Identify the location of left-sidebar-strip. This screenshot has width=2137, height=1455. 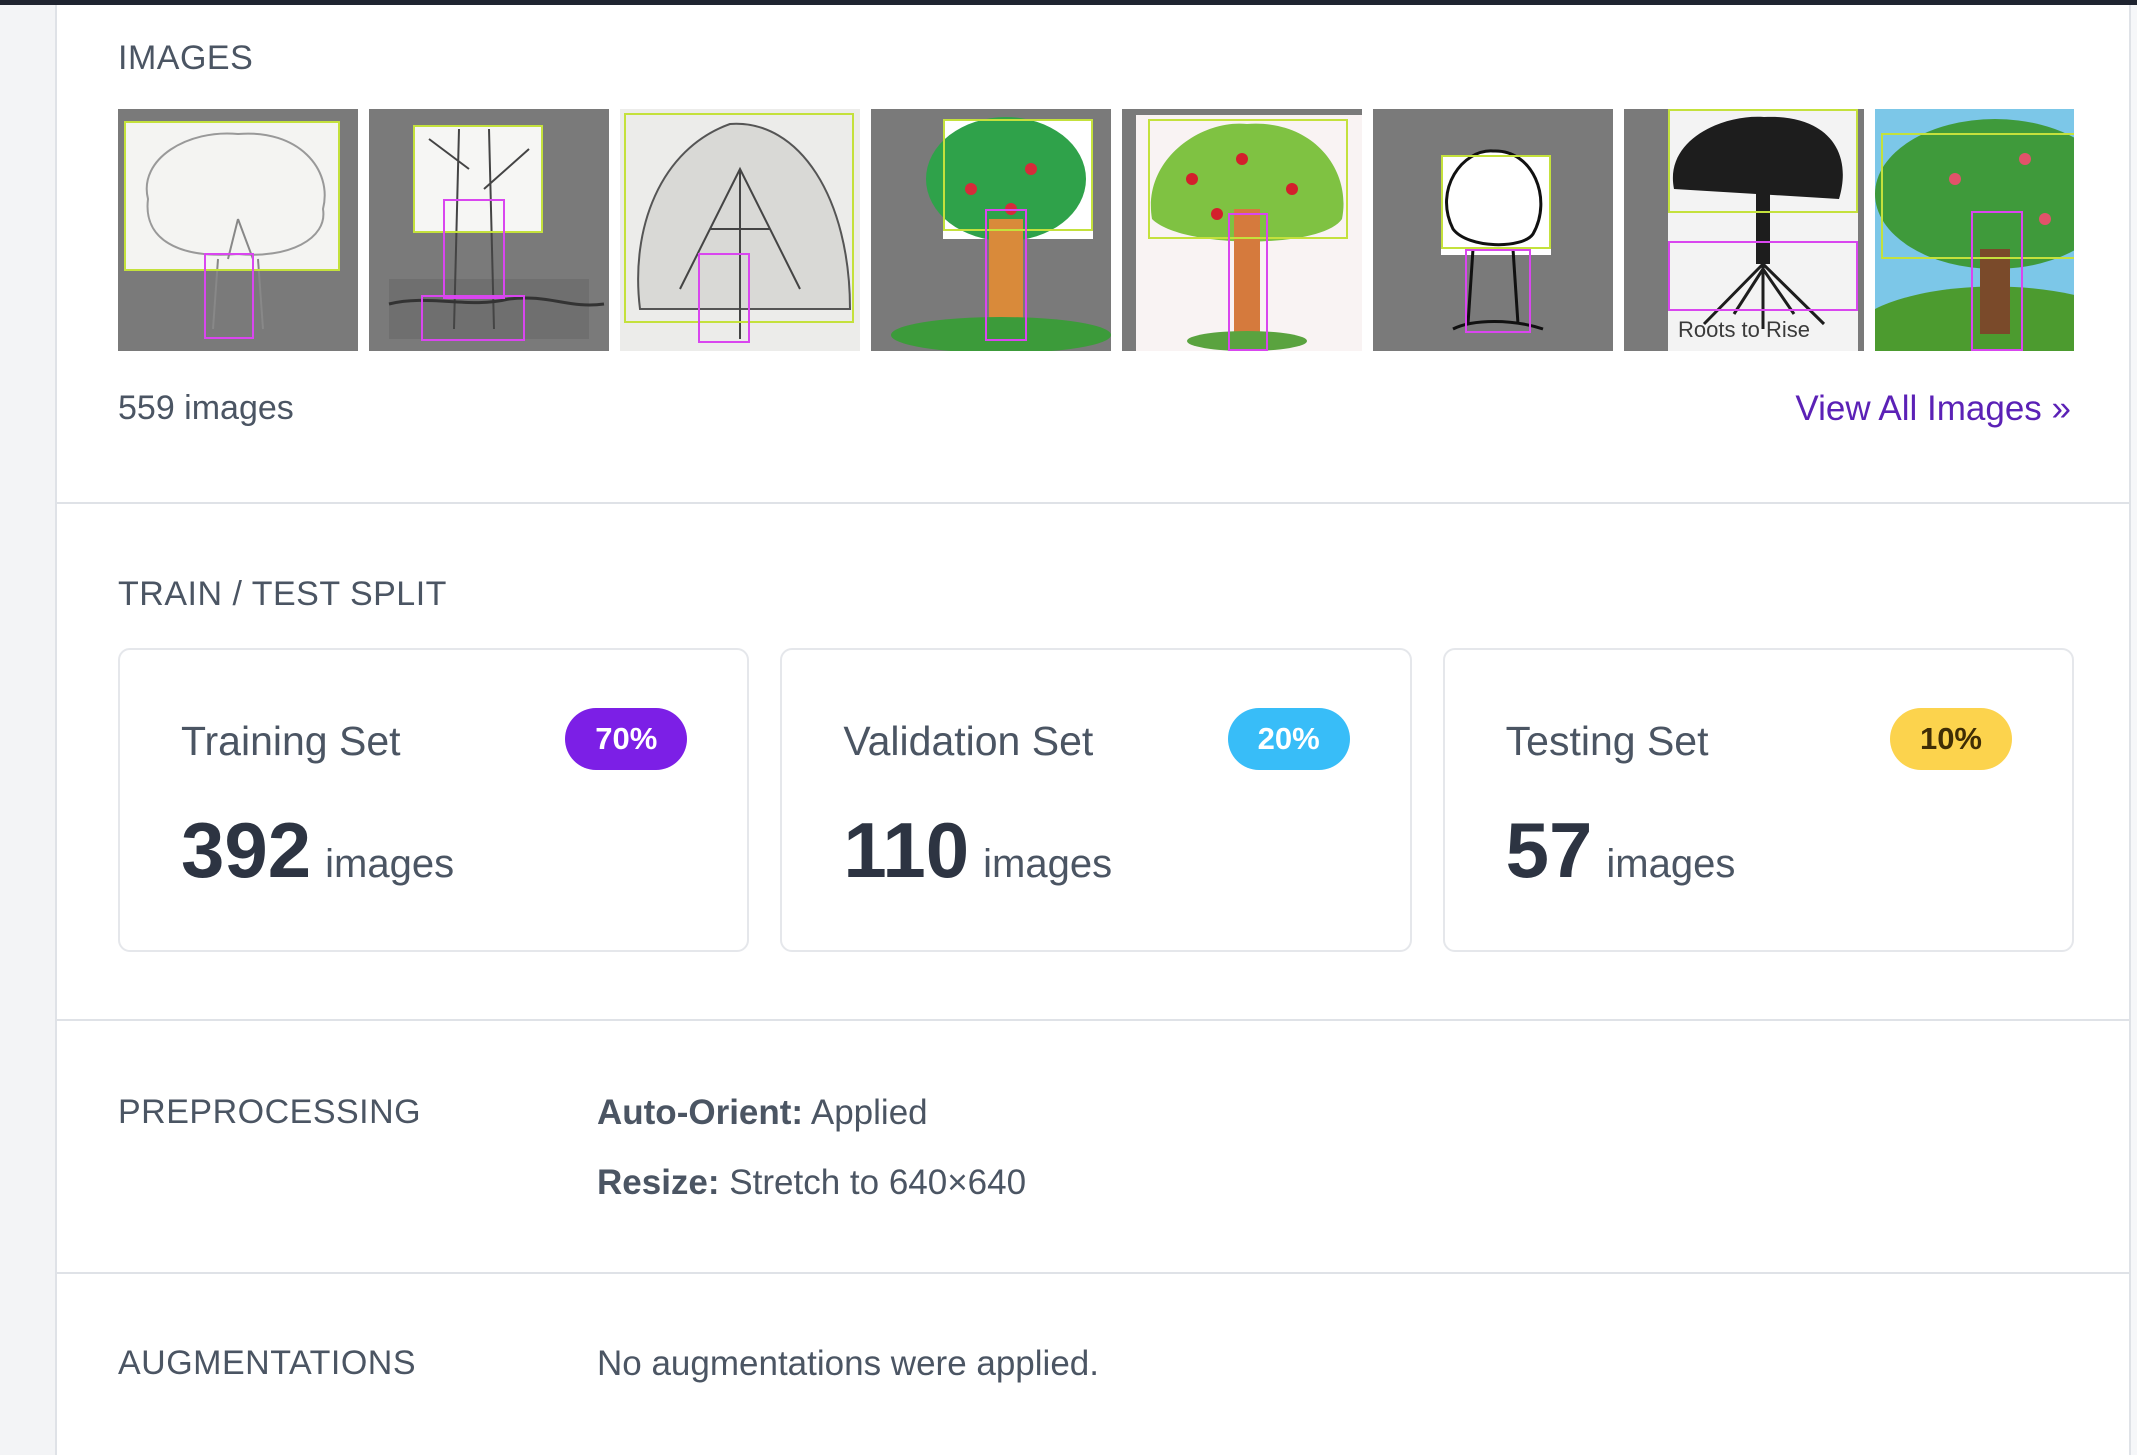
(27, 730).